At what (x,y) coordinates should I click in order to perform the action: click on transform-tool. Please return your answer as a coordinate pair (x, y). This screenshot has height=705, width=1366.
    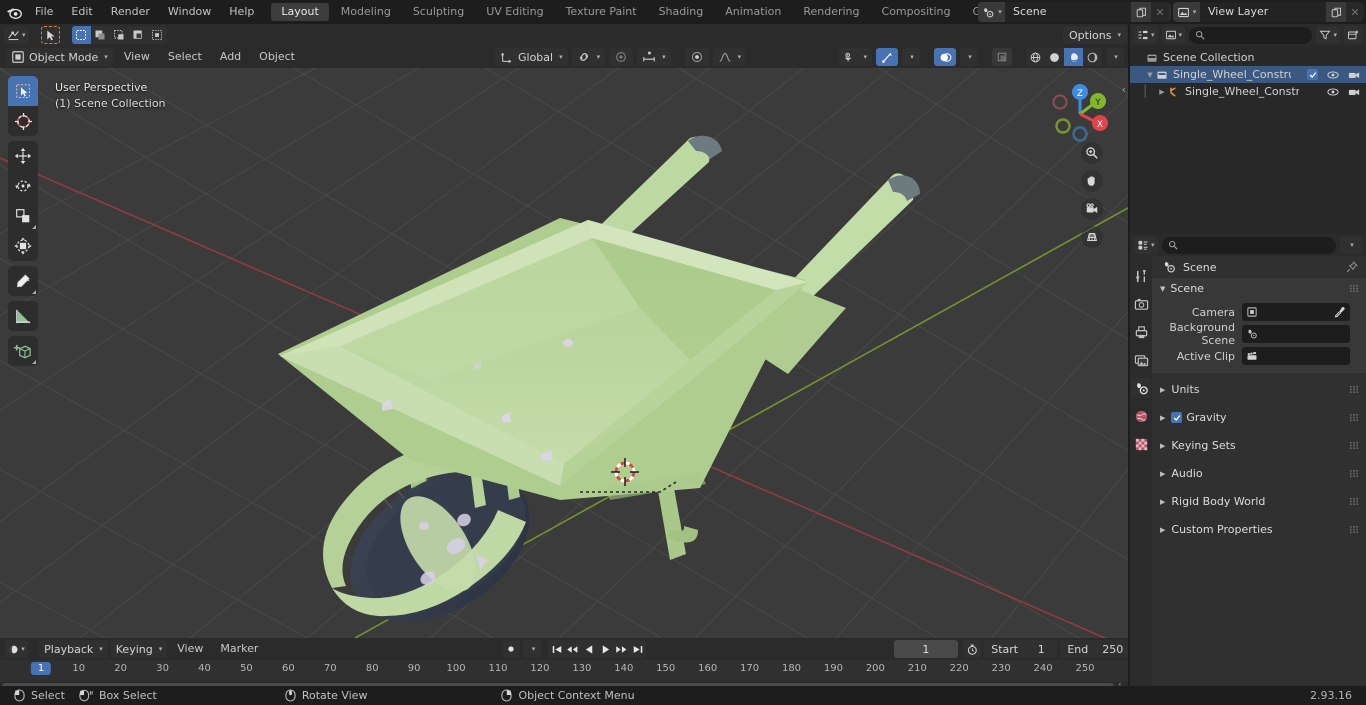
    Looking at the image, I should click on (23, 246).